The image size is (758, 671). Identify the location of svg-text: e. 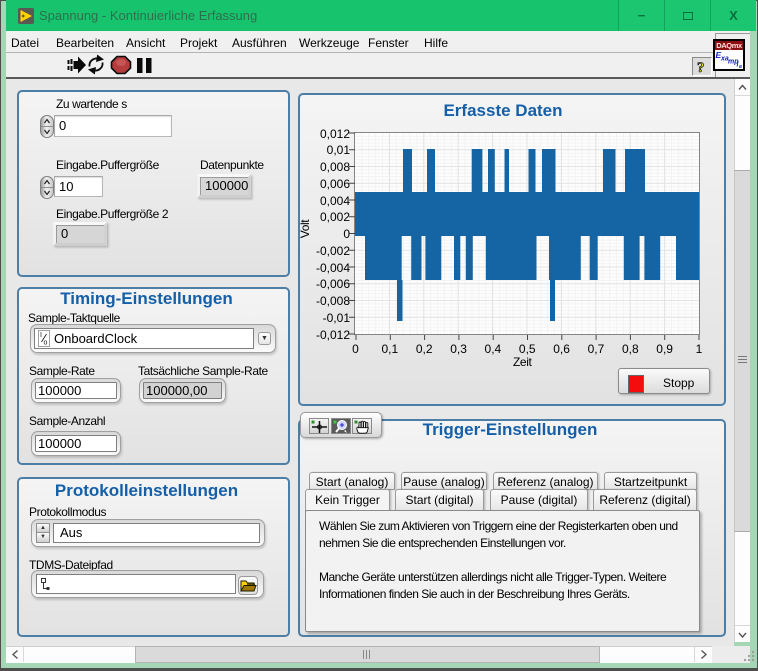
(740, 66).